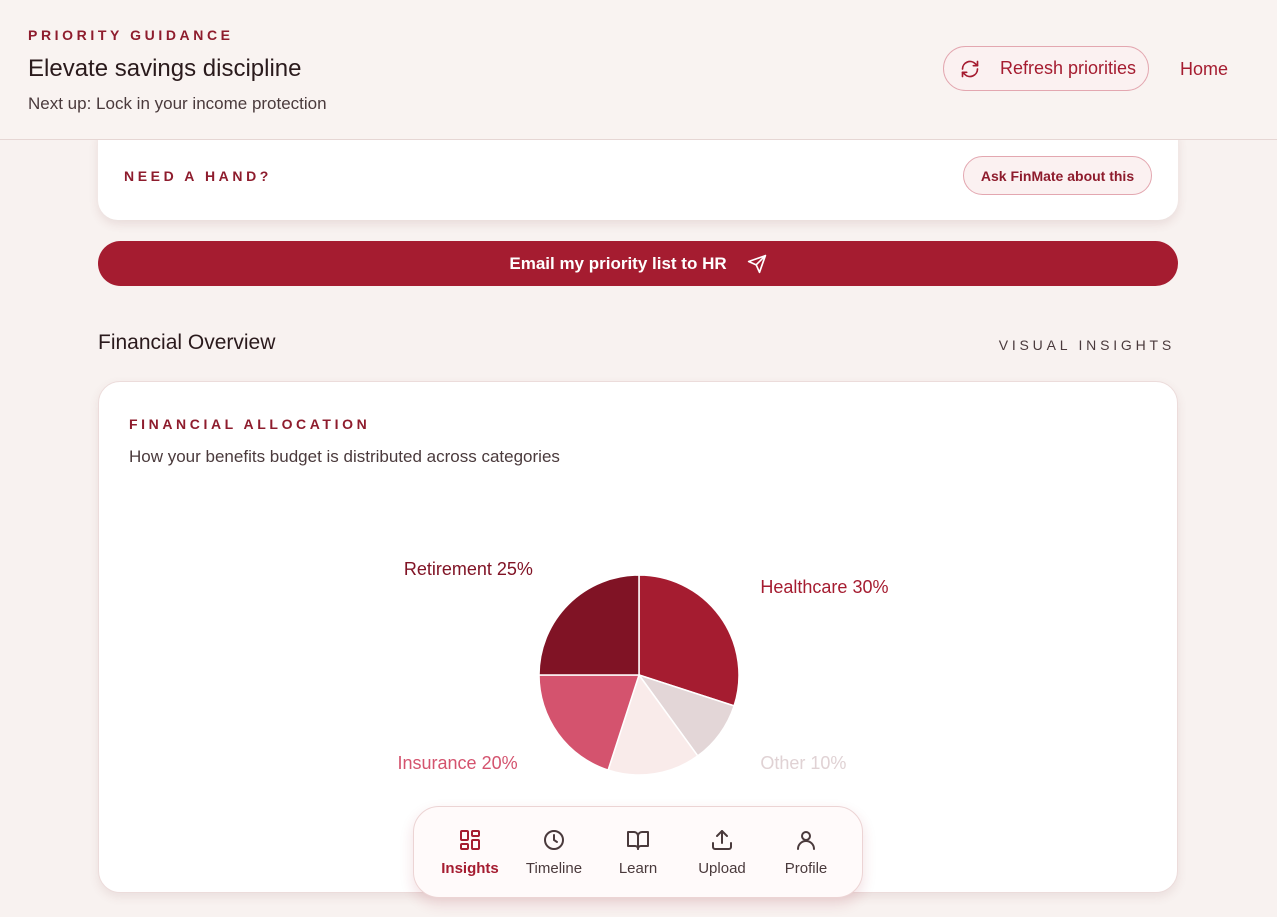 Image resolution: width=1277 pixels, height=917 pixels. Describe the element at coordinates (1068, 68) in the screenshot. I see `refresh-priorities-label: Refresh priorities` at that location.